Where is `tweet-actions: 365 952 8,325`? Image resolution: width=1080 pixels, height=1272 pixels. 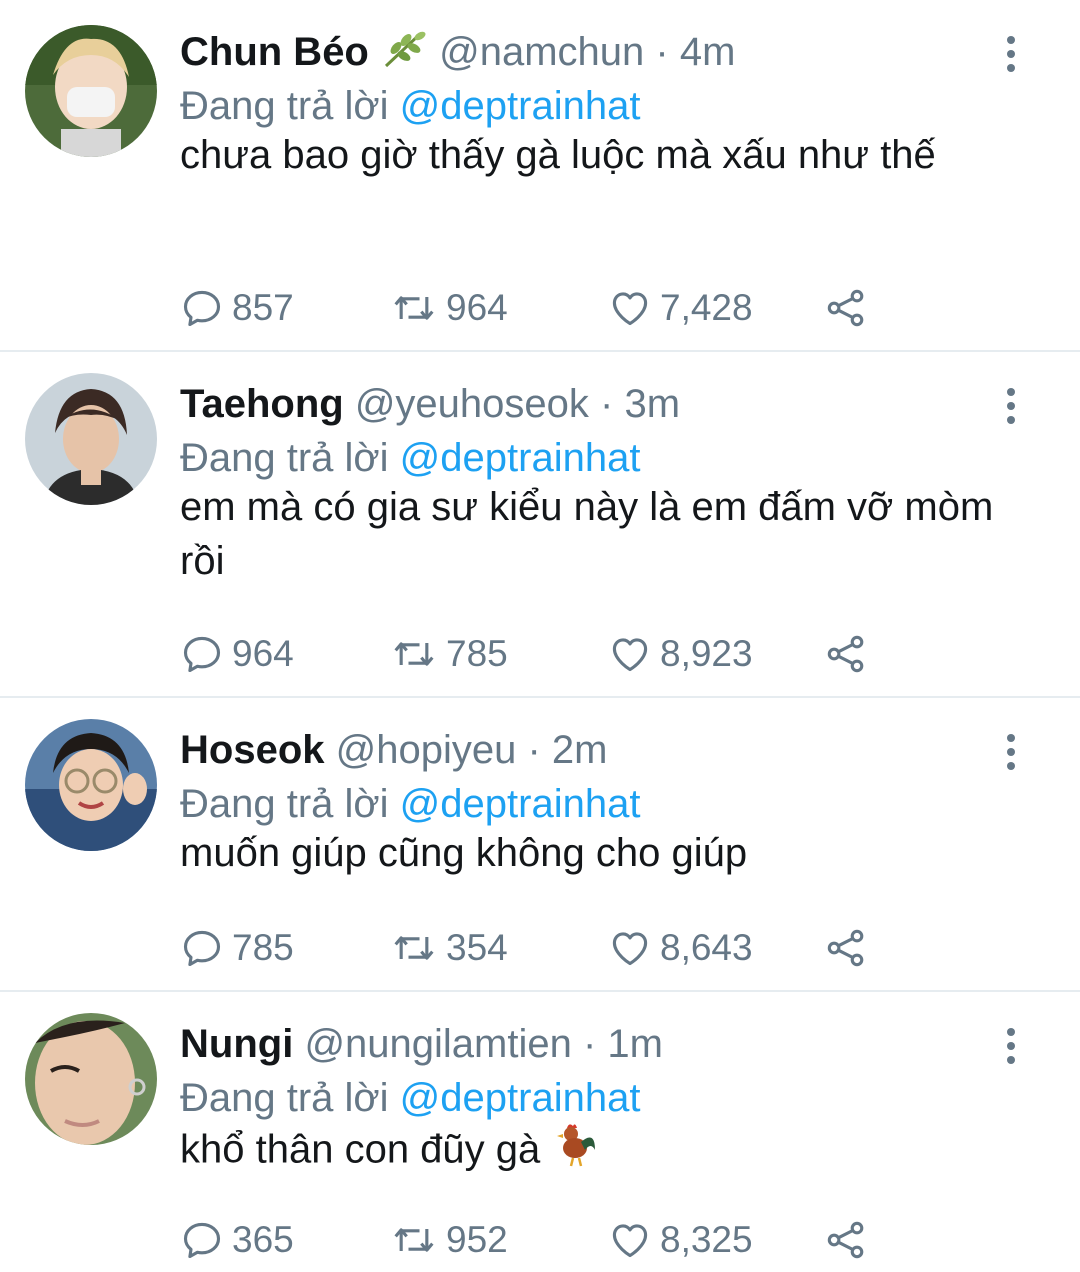
tweet-actions: 365 952 8,325 is located at coordinates (530, 1240).